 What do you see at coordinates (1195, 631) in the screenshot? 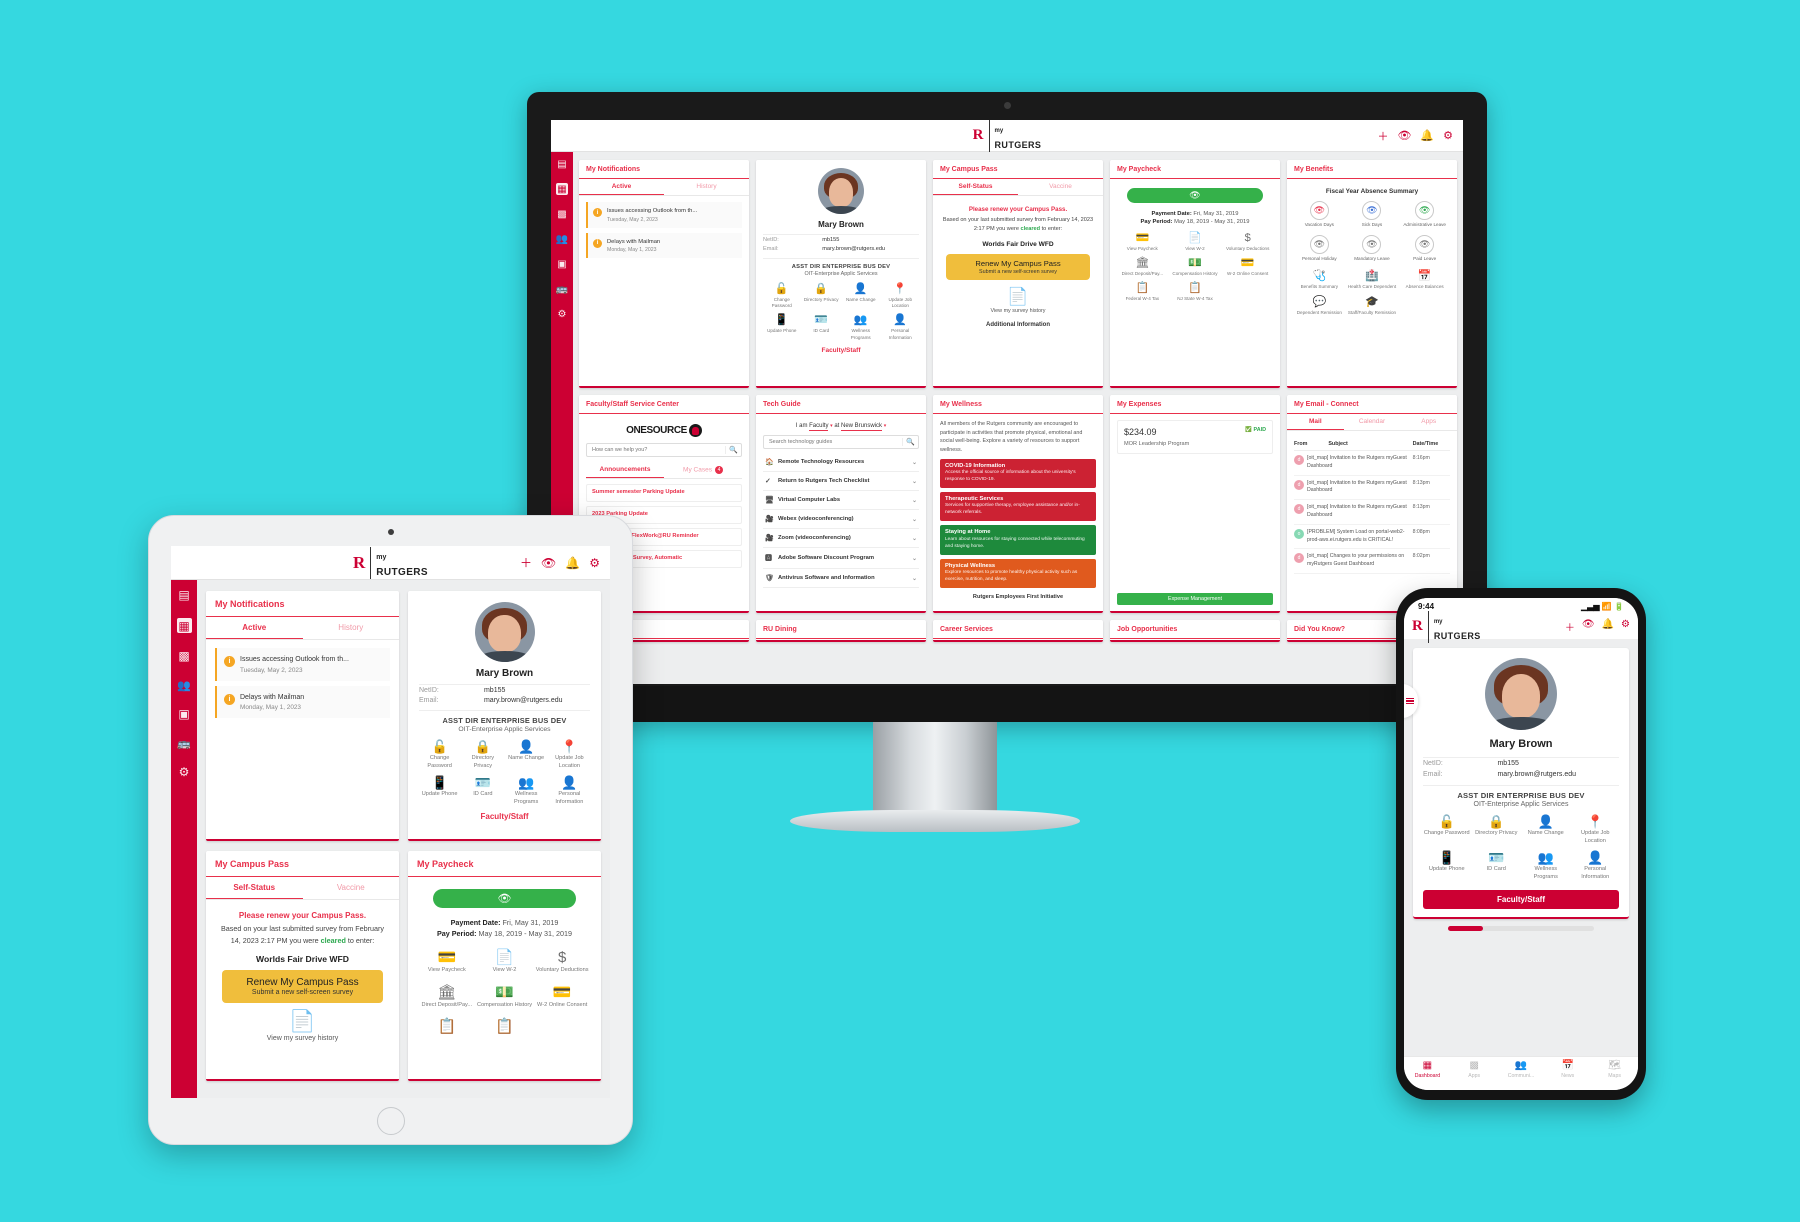
I see `card-job-opportunities: Job Opportunities` at bounding box center [1195, 631].